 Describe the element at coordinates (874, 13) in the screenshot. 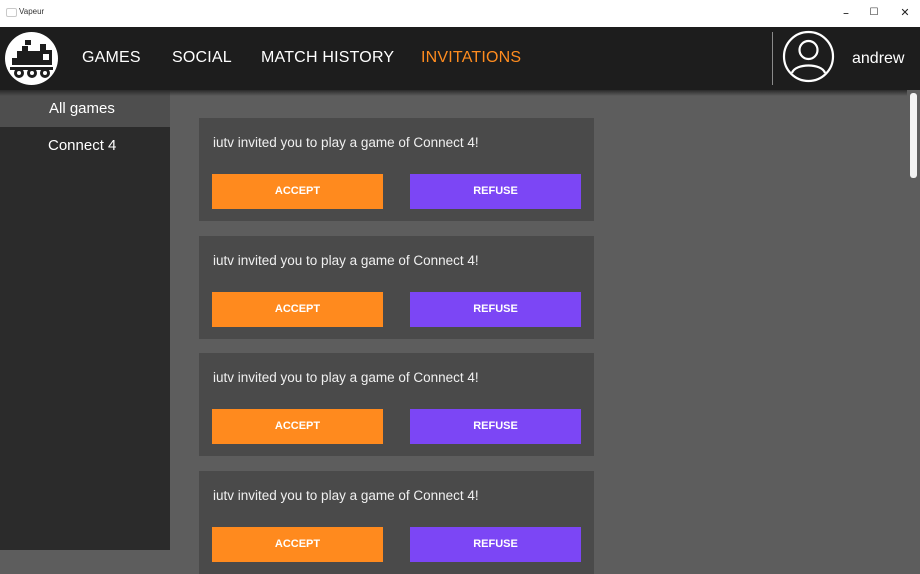

I see `maximize-button: ☐` at that location.